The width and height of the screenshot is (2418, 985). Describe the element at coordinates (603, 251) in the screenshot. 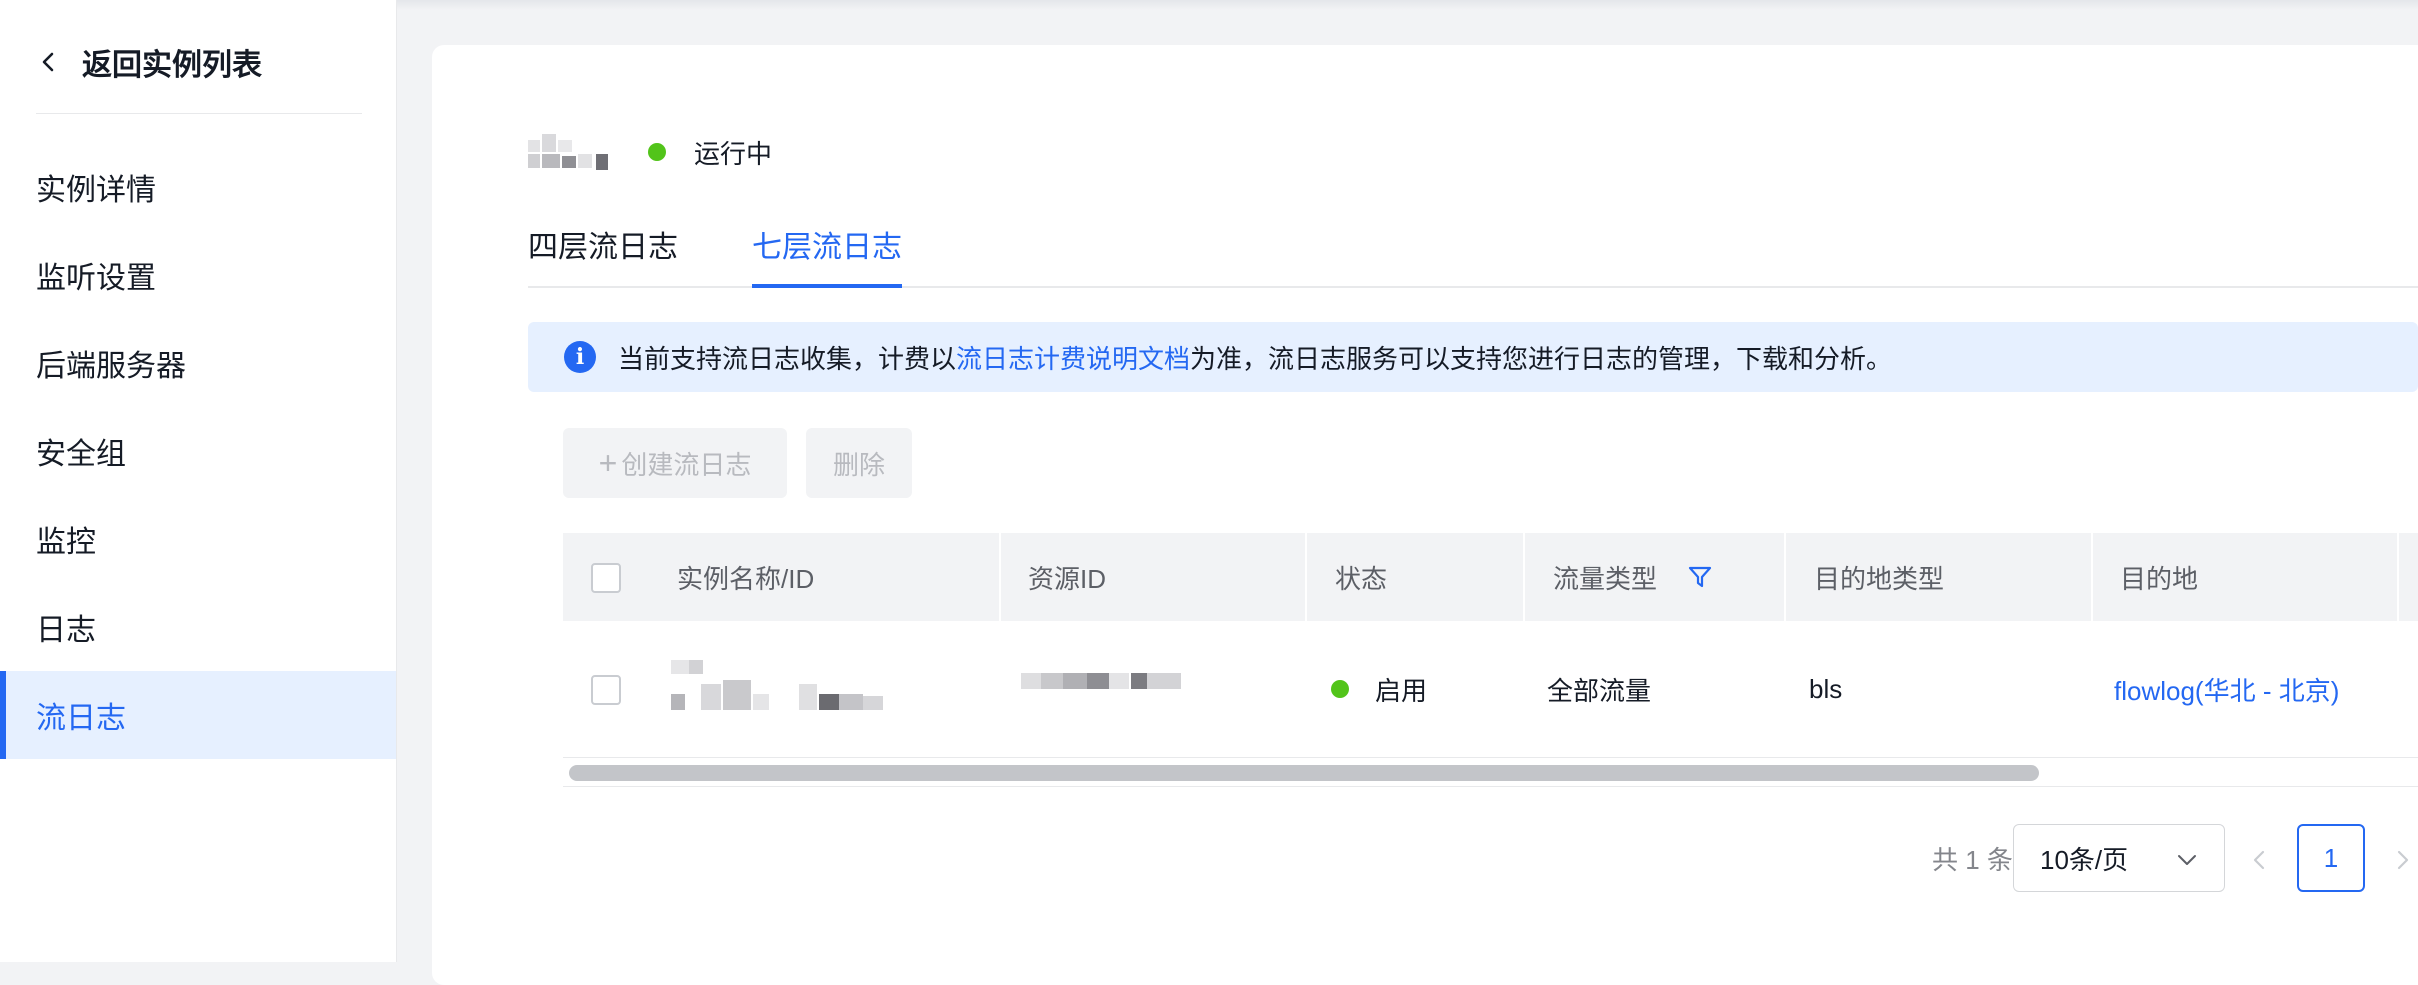

I see `tab-layer4-flowlog: 四层流日志` at that location.